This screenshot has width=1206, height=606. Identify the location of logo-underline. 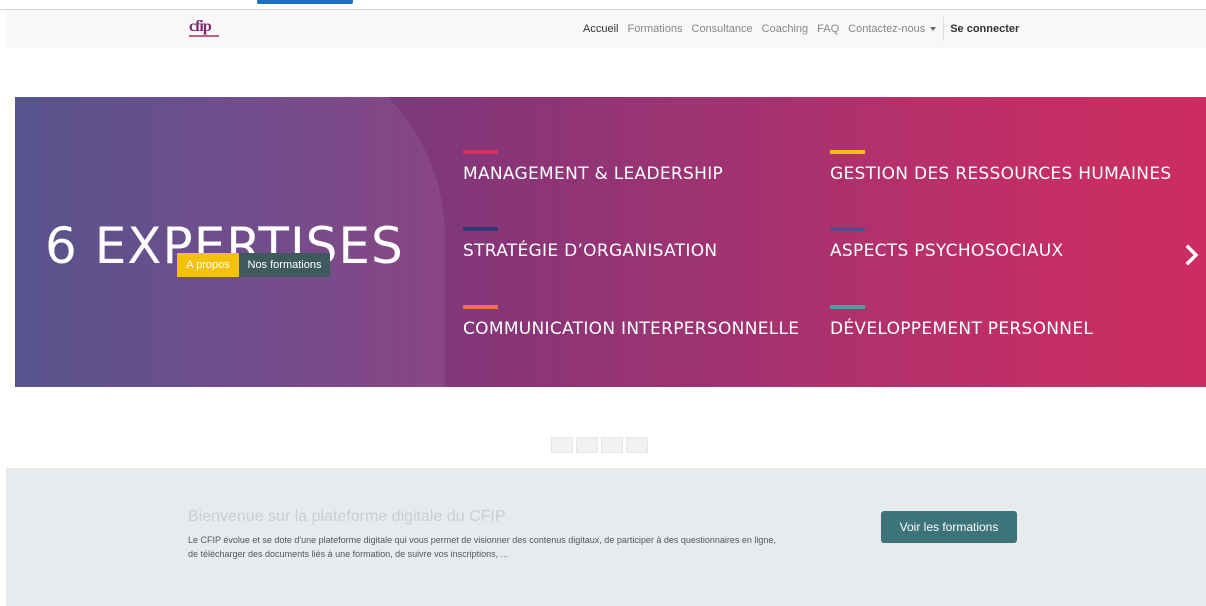
(204, 36).